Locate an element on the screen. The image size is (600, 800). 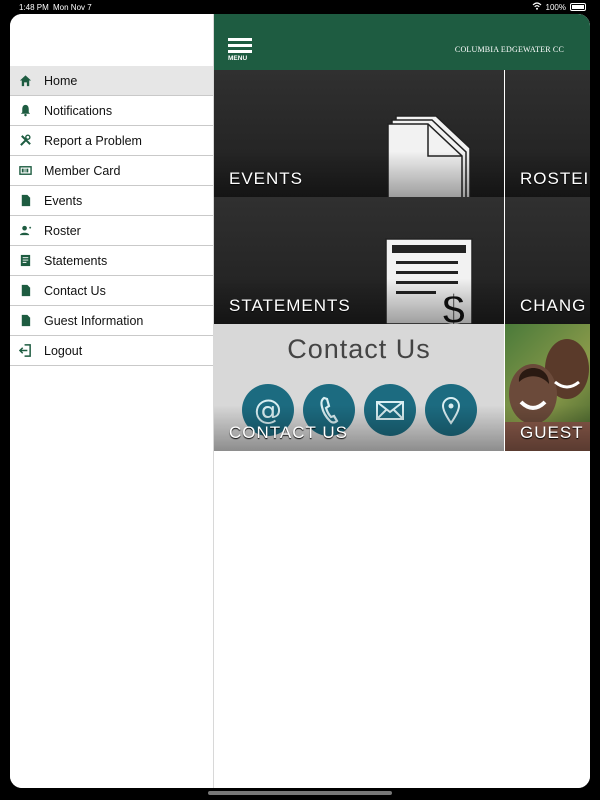
sidebar-item-logout: Logout is located at coordinates (111, 351).